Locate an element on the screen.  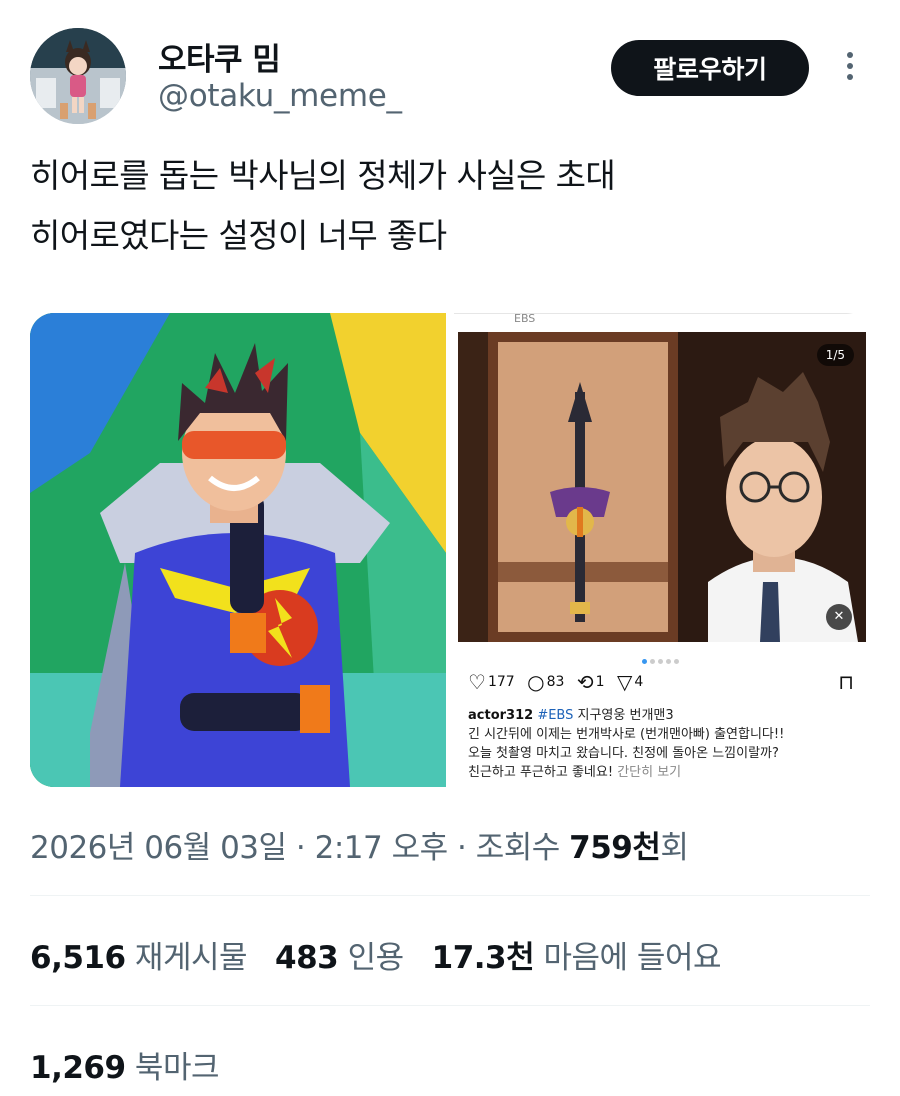
instagram-actions: ♡ 177 ○ 83 ⟲ 1 ▽ 4 ⊓ is located at coordinates (663, 683).